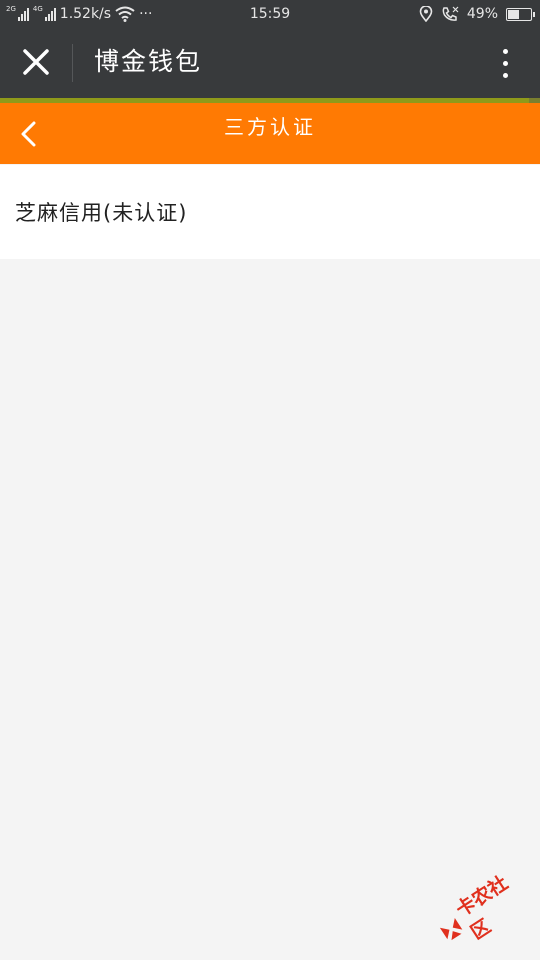 The image size is (540, 960). Describe the element at coordinates (513, 14) in the screenshot. I see `battery-fill` at that location.